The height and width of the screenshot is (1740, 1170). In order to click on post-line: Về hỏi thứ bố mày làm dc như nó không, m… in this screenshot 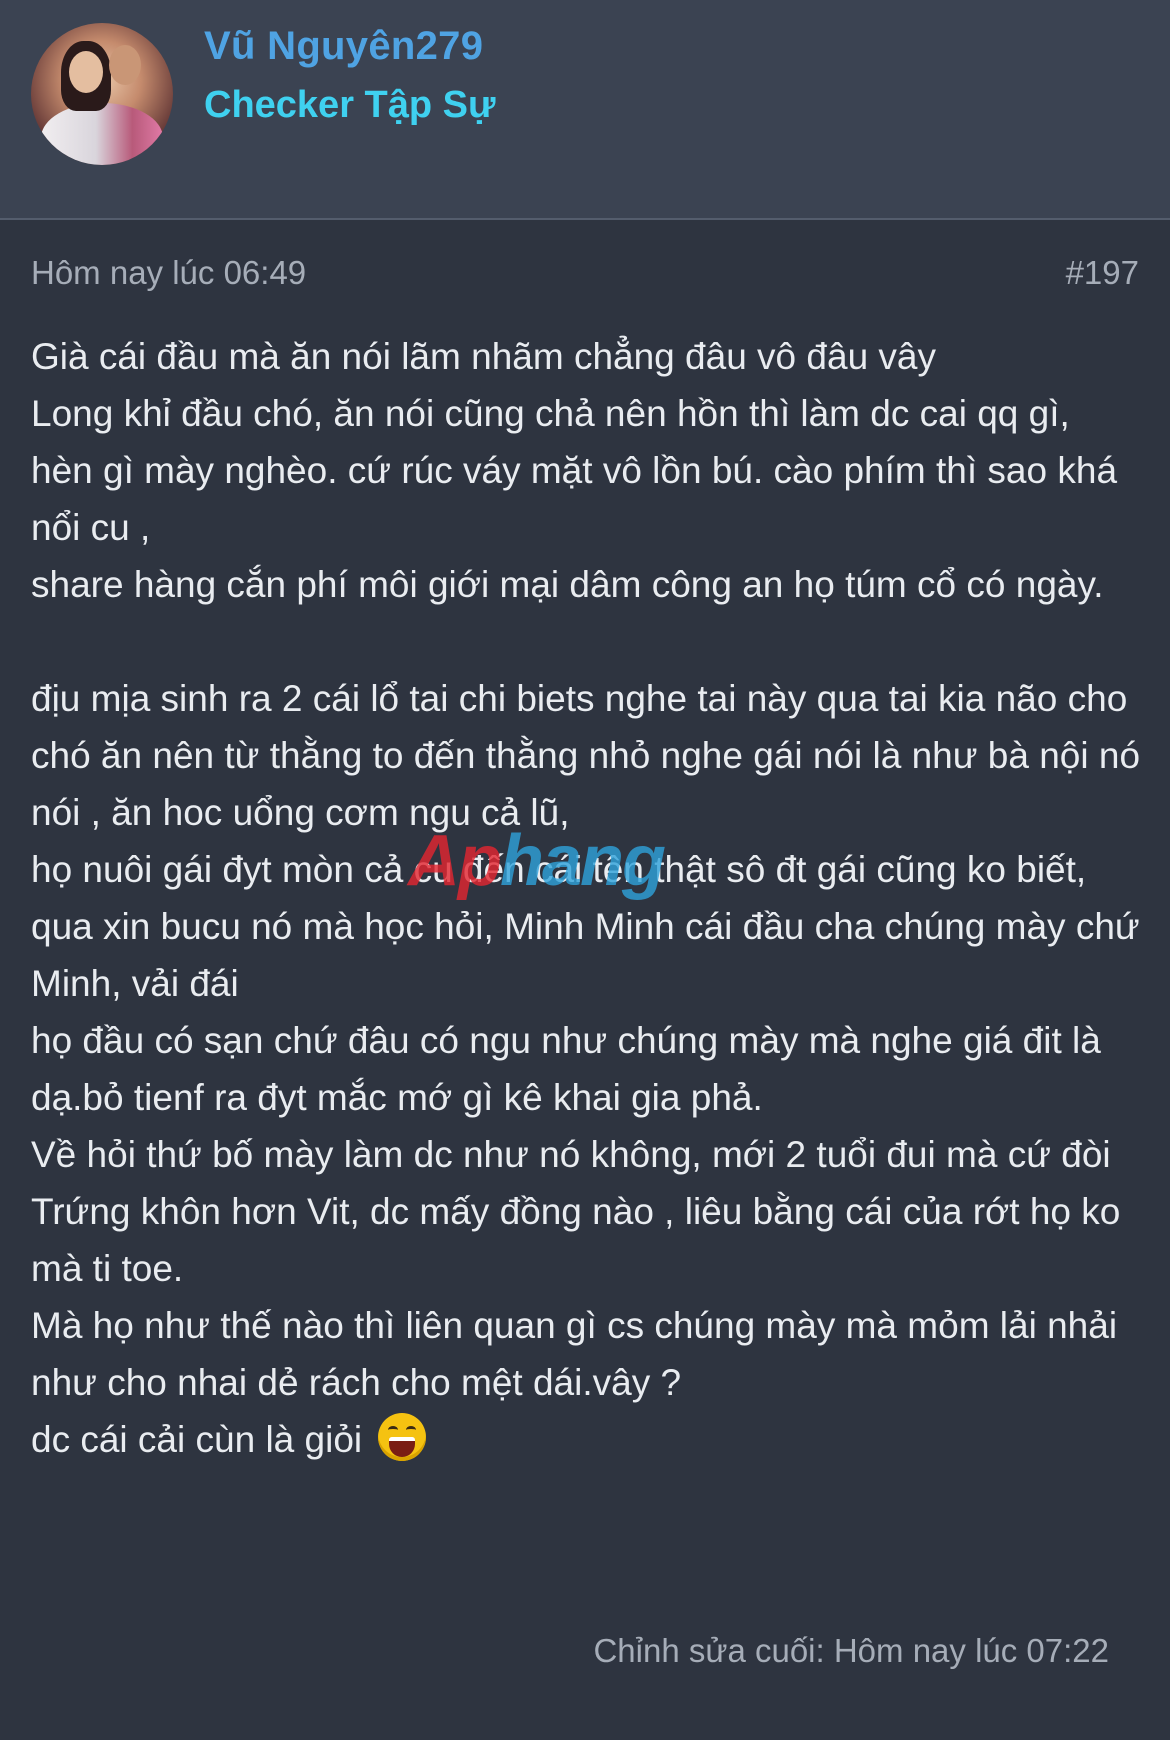, I will do `click(576, 1211)`.